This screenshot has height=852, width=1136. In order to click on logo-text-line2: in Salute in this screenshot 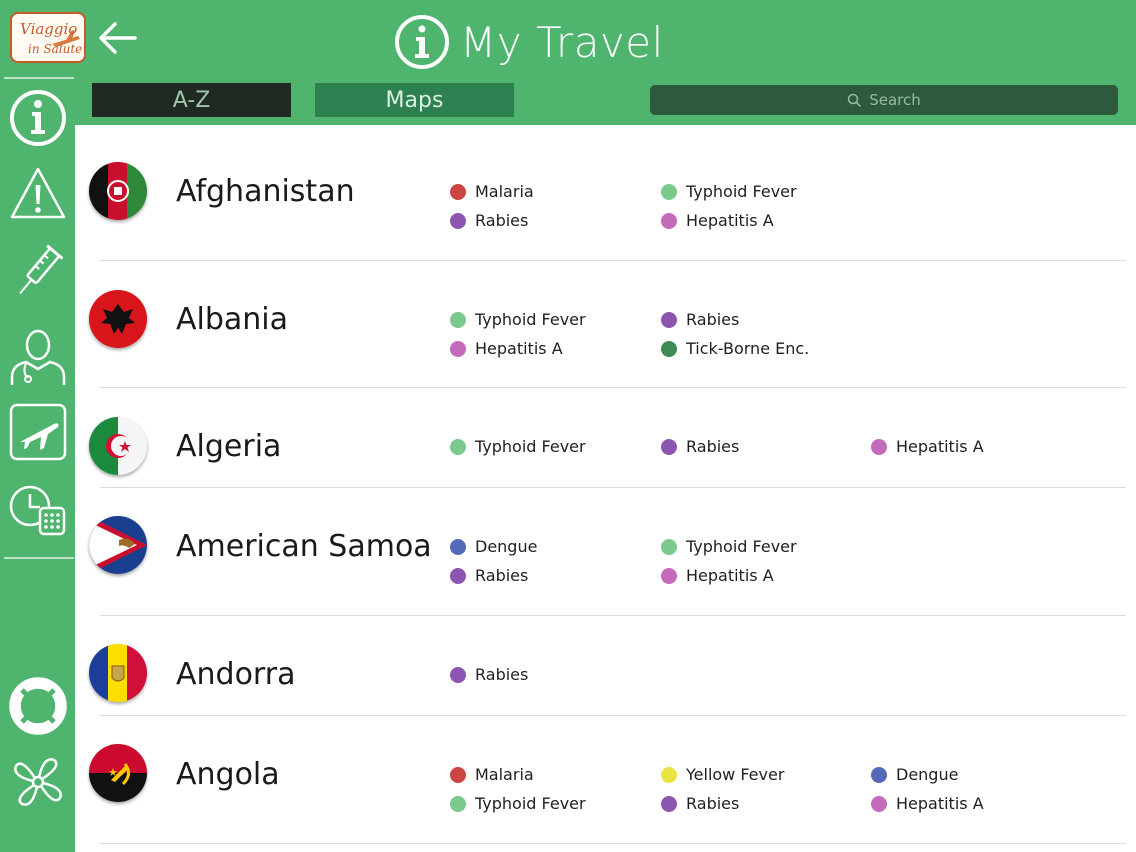, I will do `click(55, 49)`.